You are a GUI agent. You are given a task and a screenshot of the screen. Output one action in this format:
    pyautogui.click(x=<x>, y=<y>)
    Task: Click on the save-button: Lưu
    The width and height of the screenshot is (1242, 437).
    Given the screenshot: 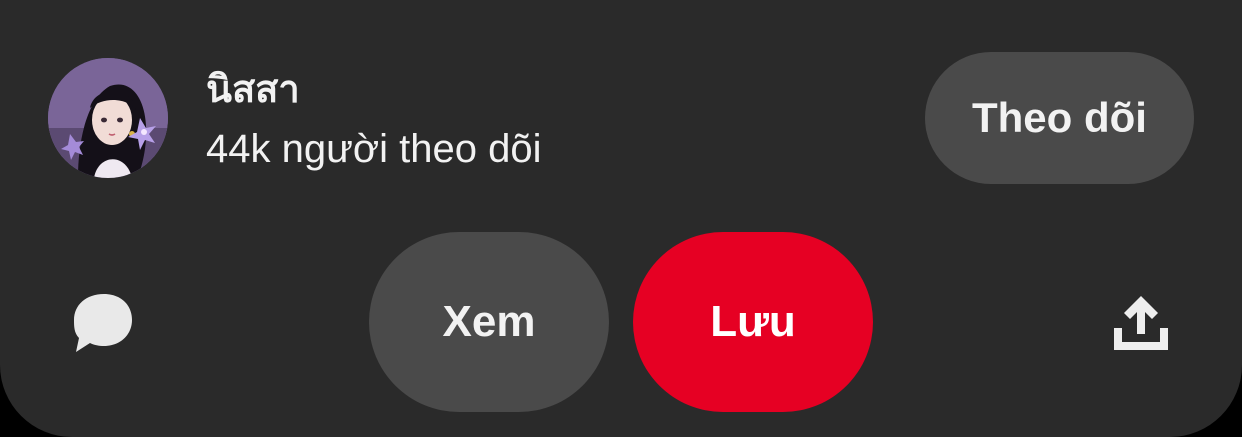 What is the action you would take?
    pyautogui.click(x=753, y=322)
    